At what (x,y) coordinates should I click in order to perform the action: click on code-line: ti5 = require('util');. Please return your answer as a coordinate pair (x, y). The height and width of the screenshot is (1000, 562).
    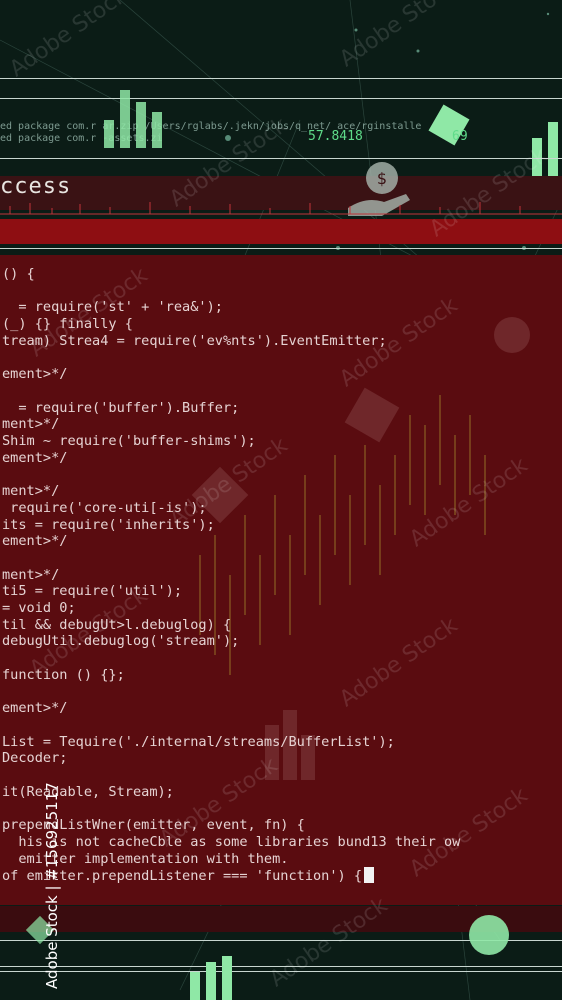
    Looking at the image, I should click on (92, 591).